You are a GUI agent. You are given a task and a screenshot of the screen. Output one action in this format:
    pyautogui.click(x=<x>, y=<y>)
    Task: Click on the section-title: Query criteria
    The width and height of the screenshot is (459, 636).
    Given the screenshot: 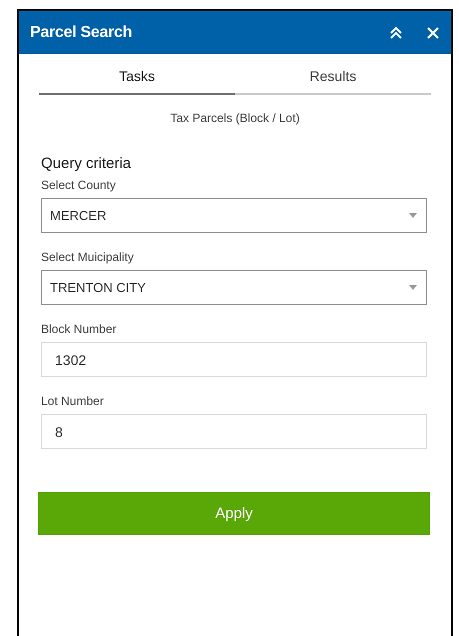 What is the action you would take?
    pyautogui.click(x=86, y=163)
    